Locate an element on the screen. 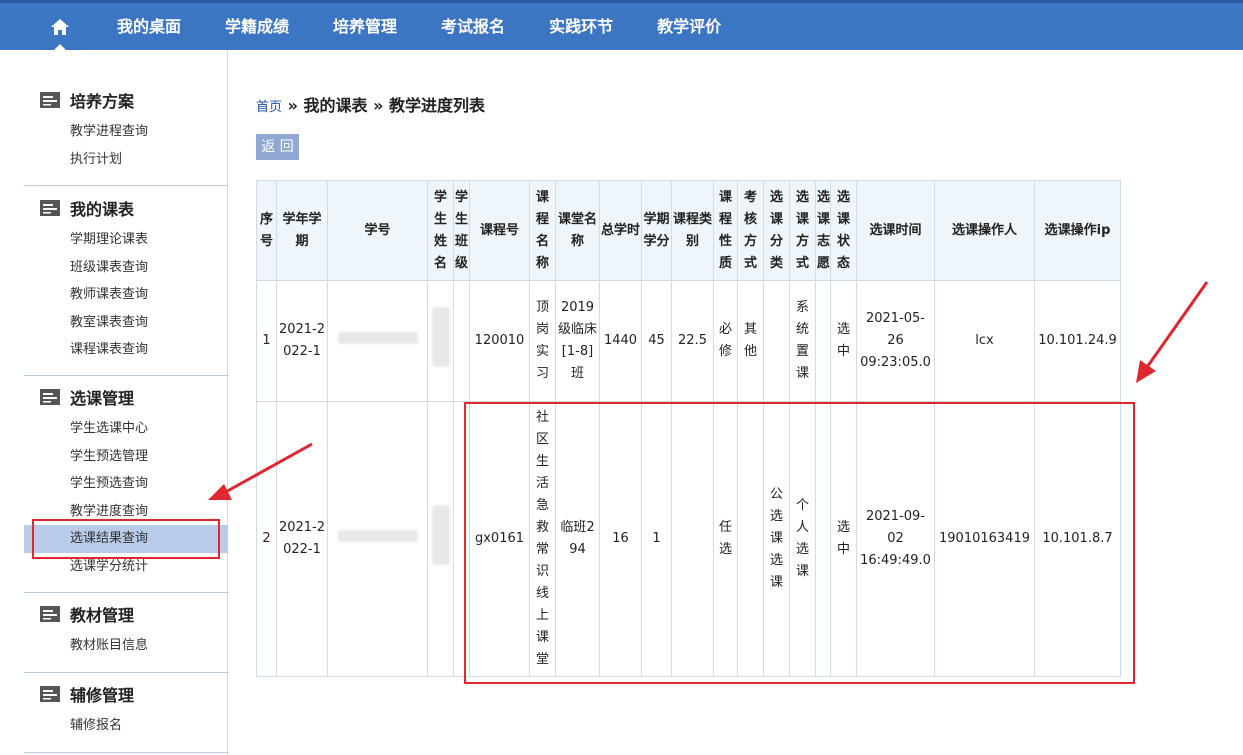  top-nav-bar: 我的桌面 学籍成绩 培养管理 考试报名 实践环节 教学评价 is located at coordinates (621, 25).